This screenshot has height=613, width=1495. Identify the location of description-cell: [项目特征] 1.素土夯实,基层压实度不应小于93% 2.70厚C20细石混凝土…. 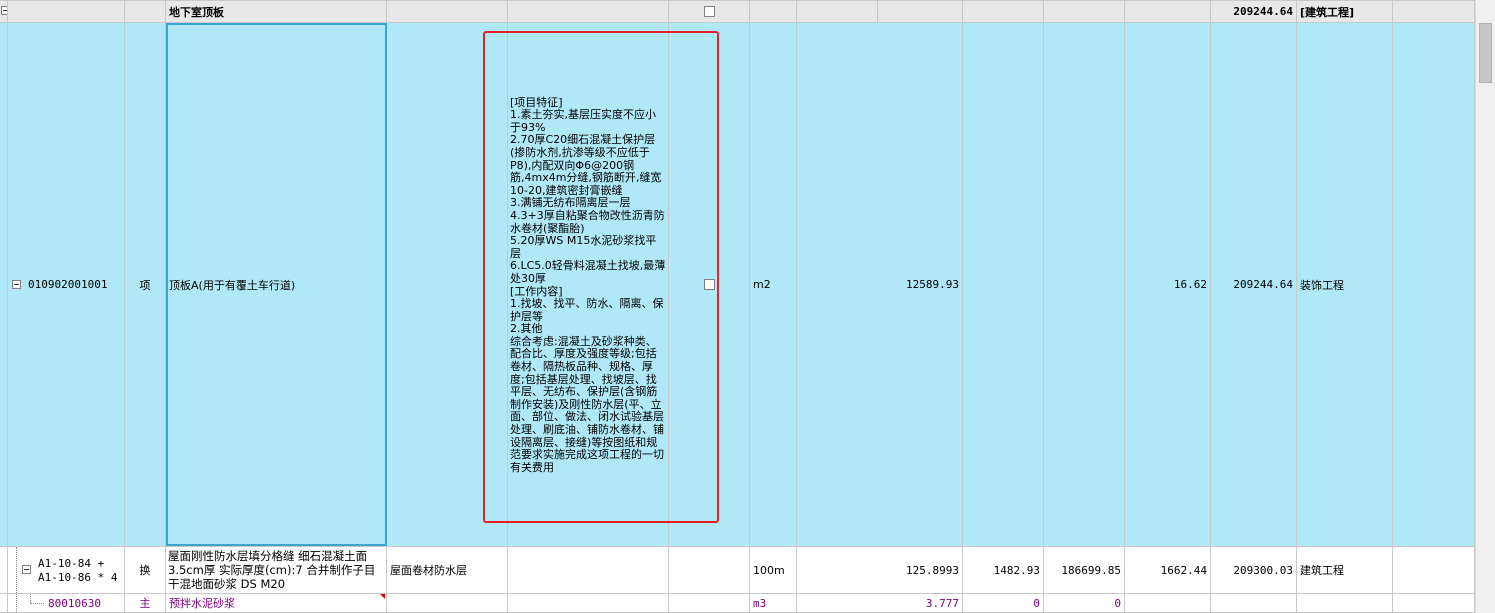
(588, 285).